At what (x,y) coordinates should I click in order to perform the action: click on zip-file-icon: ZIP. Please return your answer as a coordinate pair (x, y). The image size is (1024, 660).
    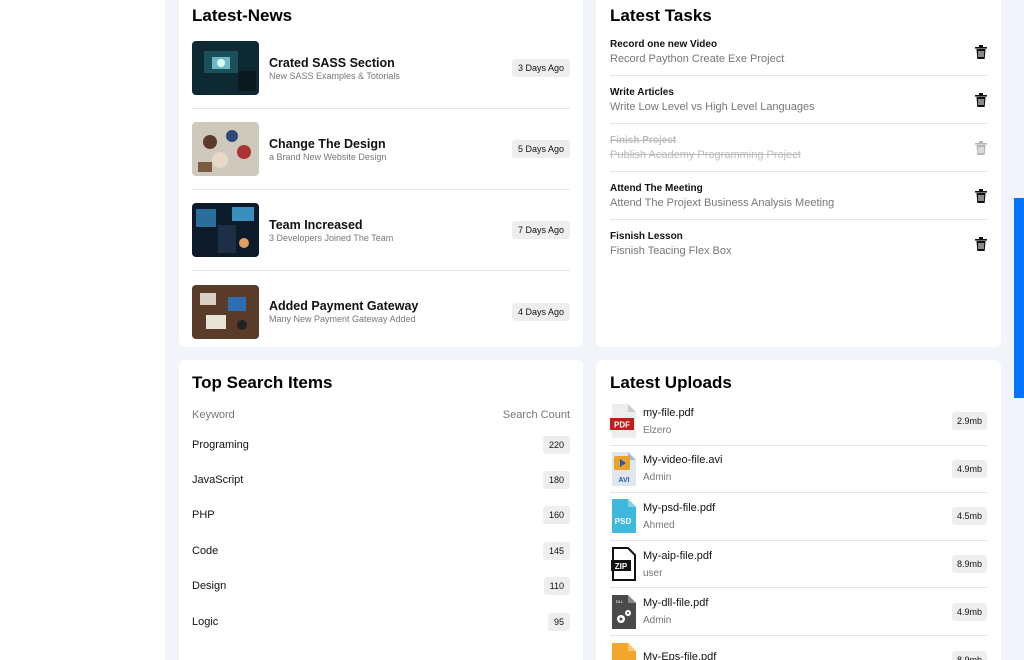
    Looking at the image, I should click on (623, 564).